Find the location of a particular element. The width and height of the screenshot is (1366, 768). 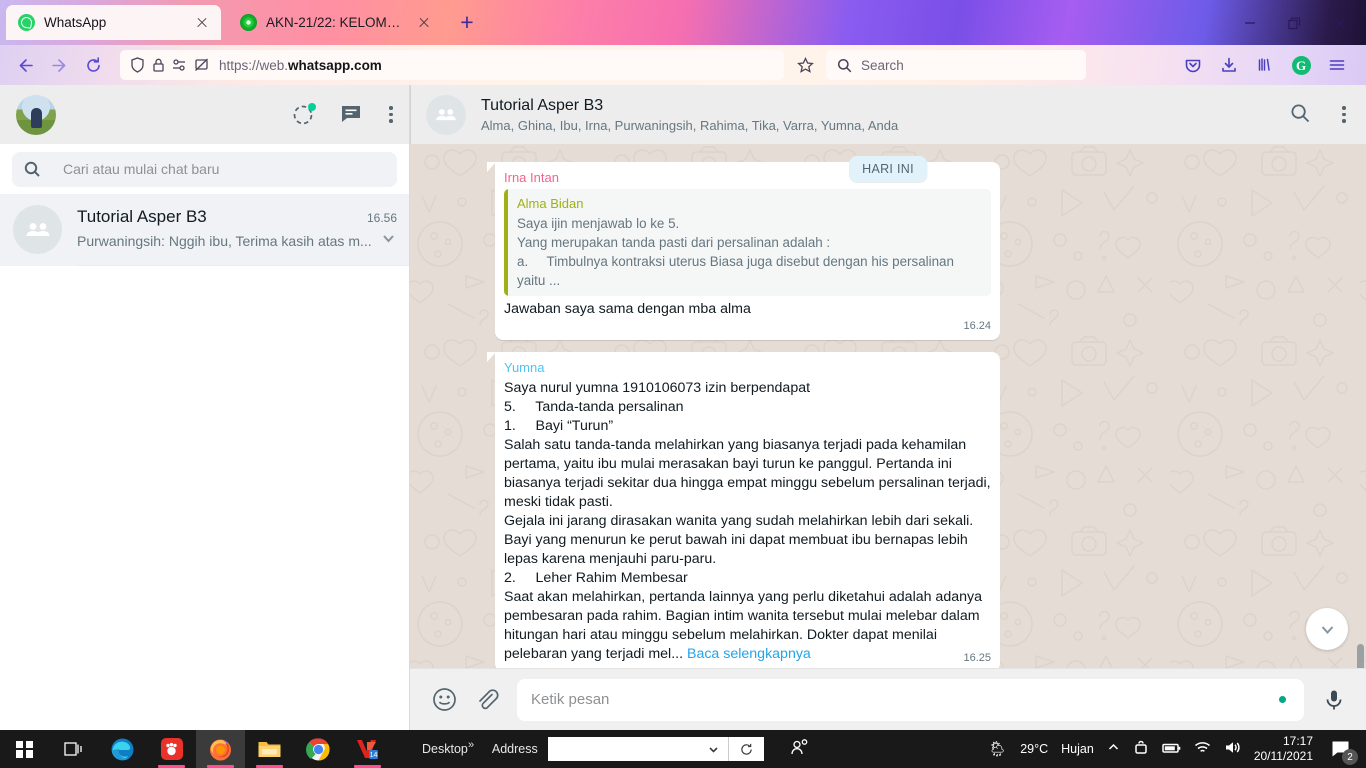

weather-desc: Hujan is located at coordinates (1077, 749).